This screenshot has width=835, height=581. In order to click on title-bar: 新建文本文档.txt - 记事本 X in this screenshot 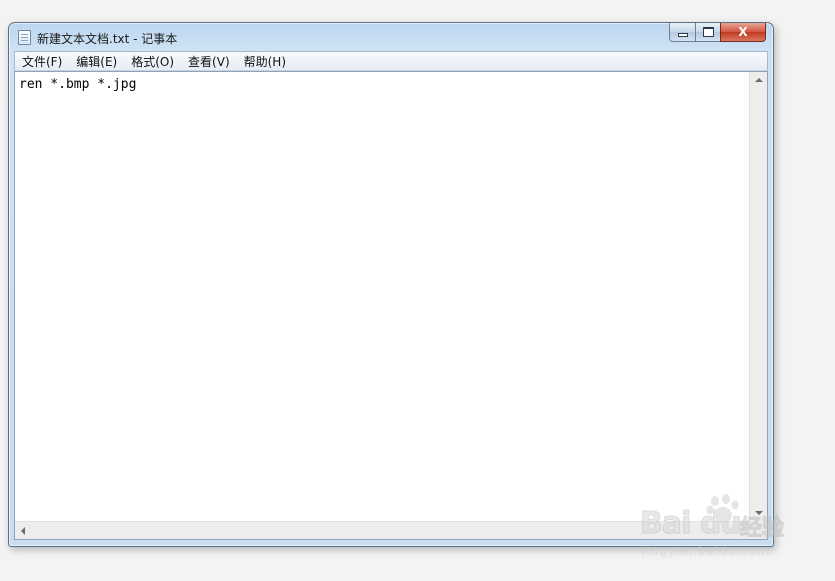, I will do `click(391, 37)`.